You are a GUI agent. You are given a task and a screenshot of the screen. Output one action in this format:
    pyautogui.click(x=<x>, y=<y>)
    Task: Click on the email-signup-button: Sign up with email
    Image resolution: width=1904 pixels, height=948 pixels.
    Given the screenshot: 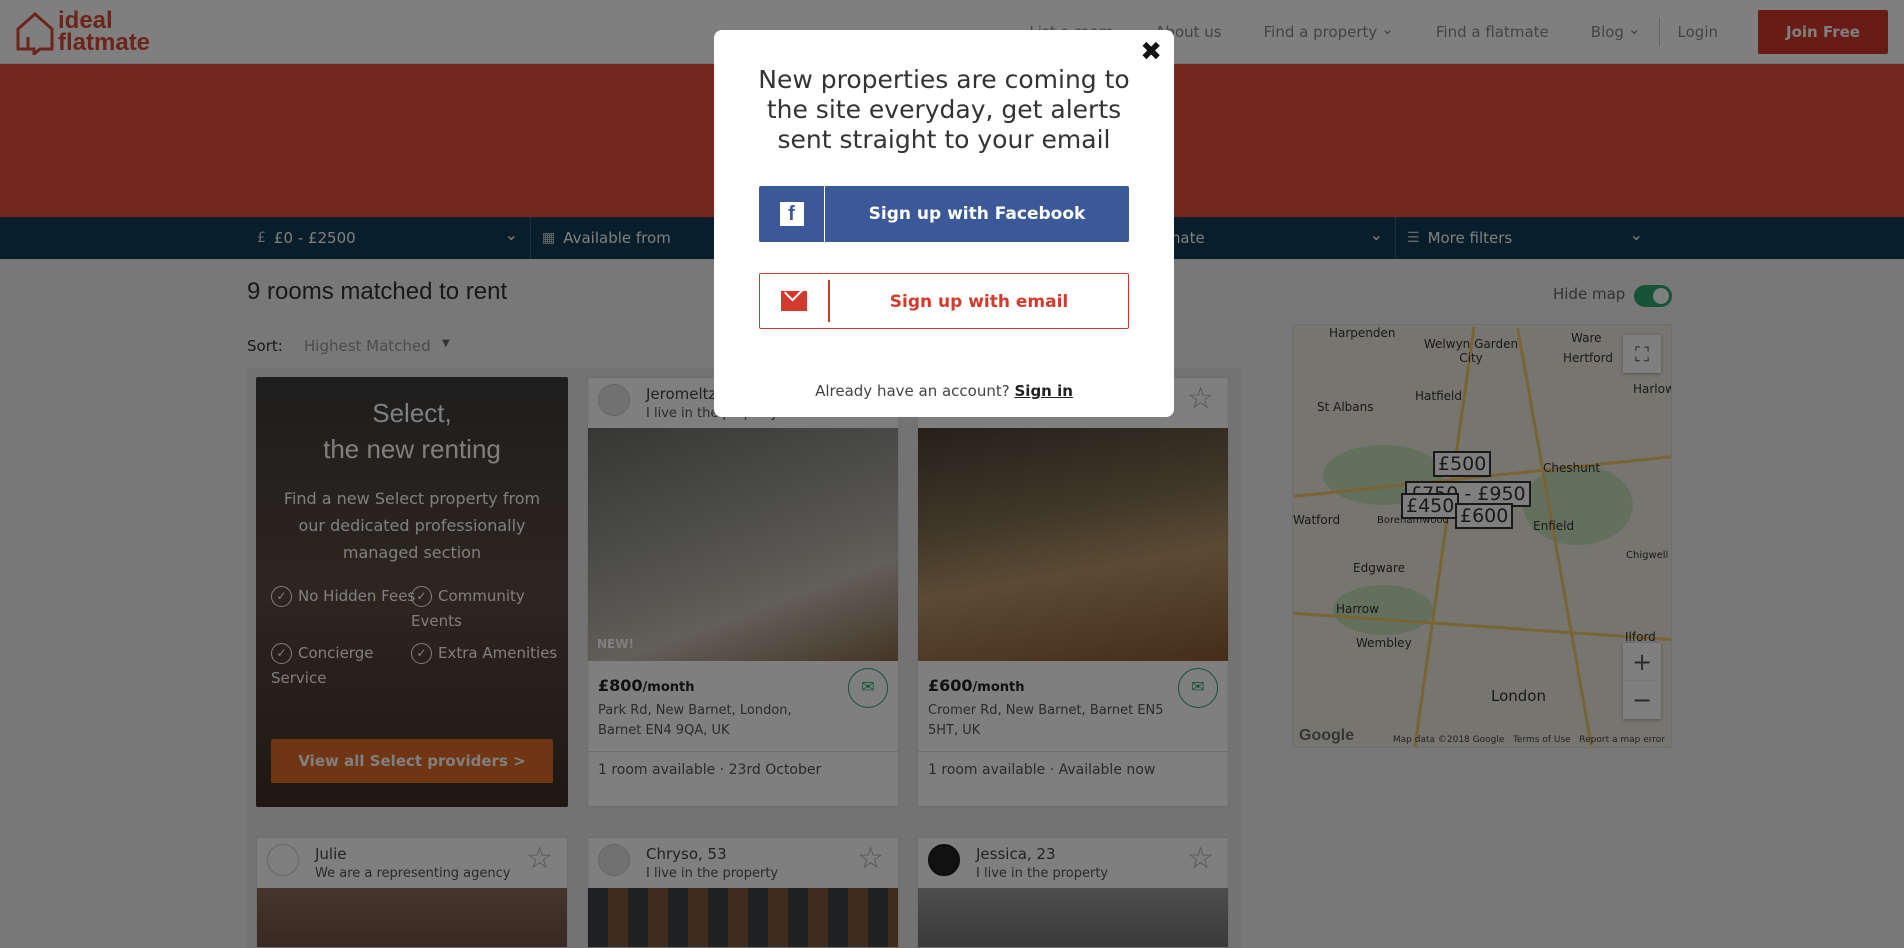 What is the action you would take?
    pyautogui.click(x=944, y=301)
    